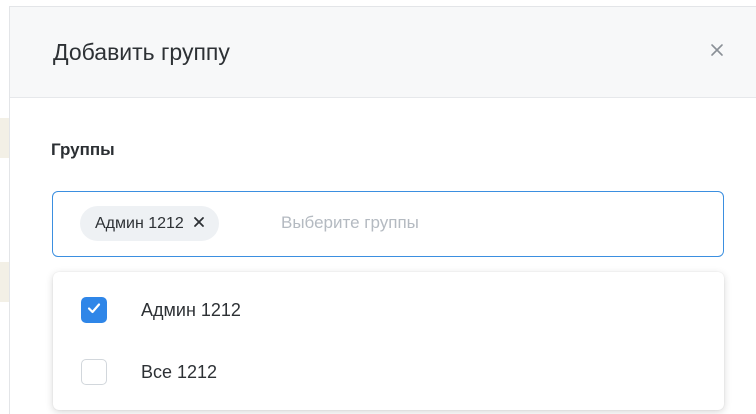 The image size is (756, 414). I want to click on option-label: Админ 1212, so click(191, 309).